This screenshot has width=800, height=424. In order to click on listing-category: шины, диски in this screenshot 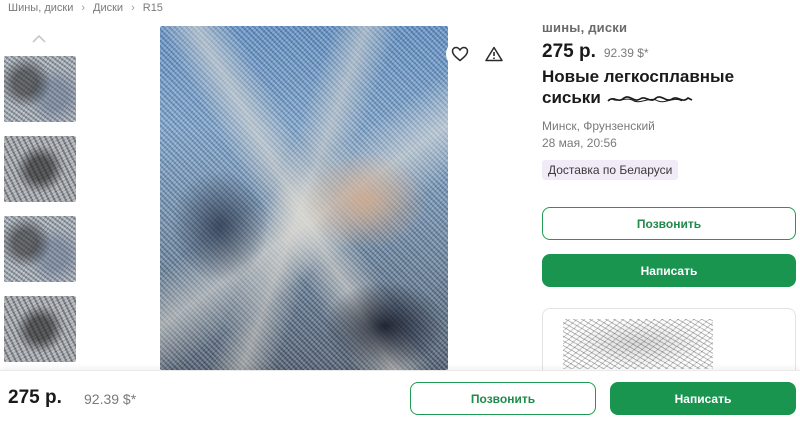, I will do `click(585, 27)`.